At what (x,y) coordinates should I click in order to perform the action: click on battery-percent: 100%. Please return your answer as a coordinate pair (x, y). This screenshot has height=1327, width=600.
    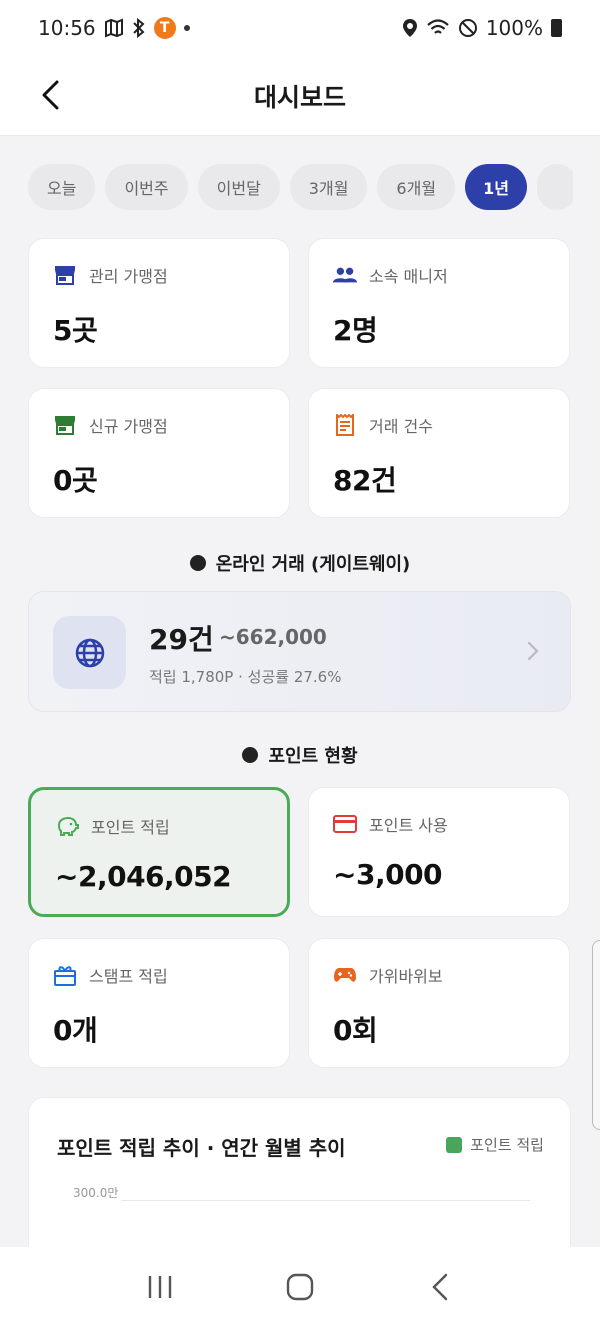
    Looking at the image, I should click on (514, 28).